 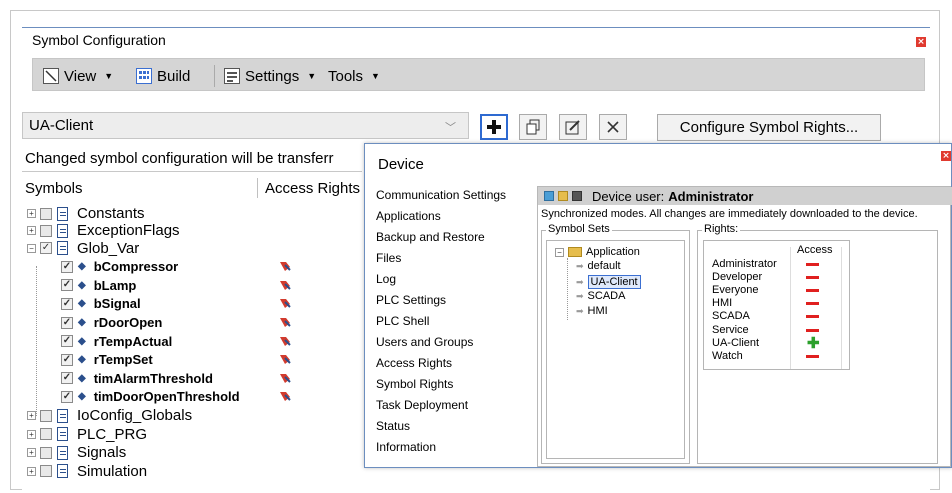 What do you see at coordinates (577, 196) in the screenshot?
I see `save-icon` at bounding box center [577, 196].